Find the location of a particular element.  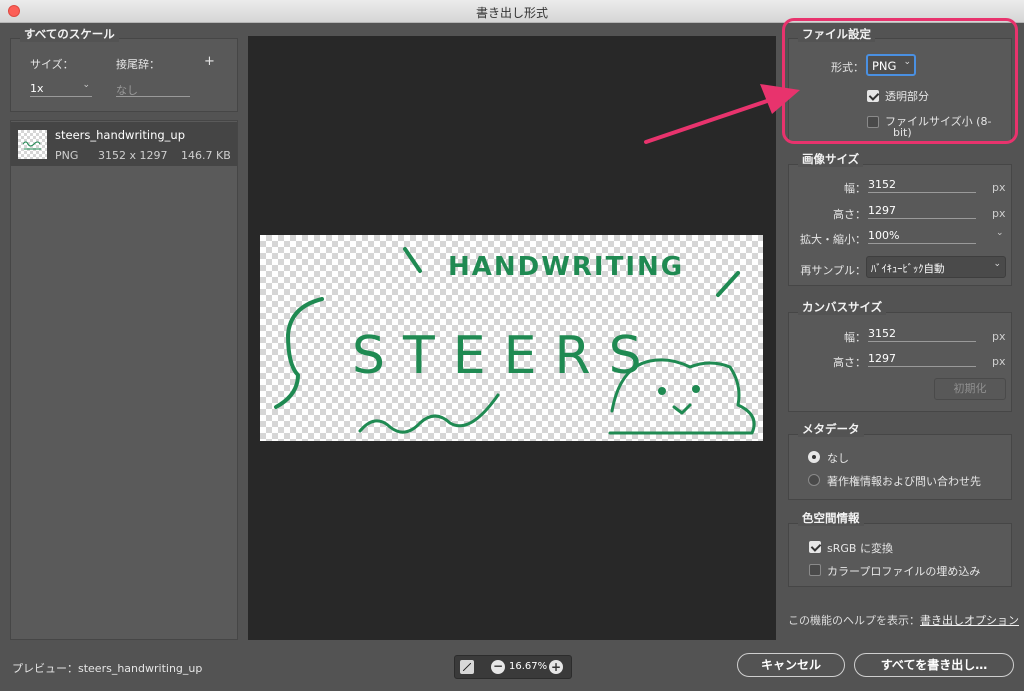

scale-chevron-down-icon: ⌄ is located at coordinates (1000, 233).